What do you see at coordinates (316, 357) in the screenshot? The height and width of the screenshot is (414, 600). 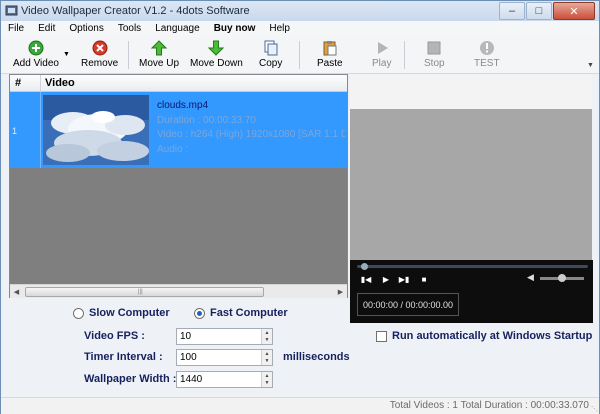 I see `timer-unit-label: milliseconds` at bounding box center [316, 357].